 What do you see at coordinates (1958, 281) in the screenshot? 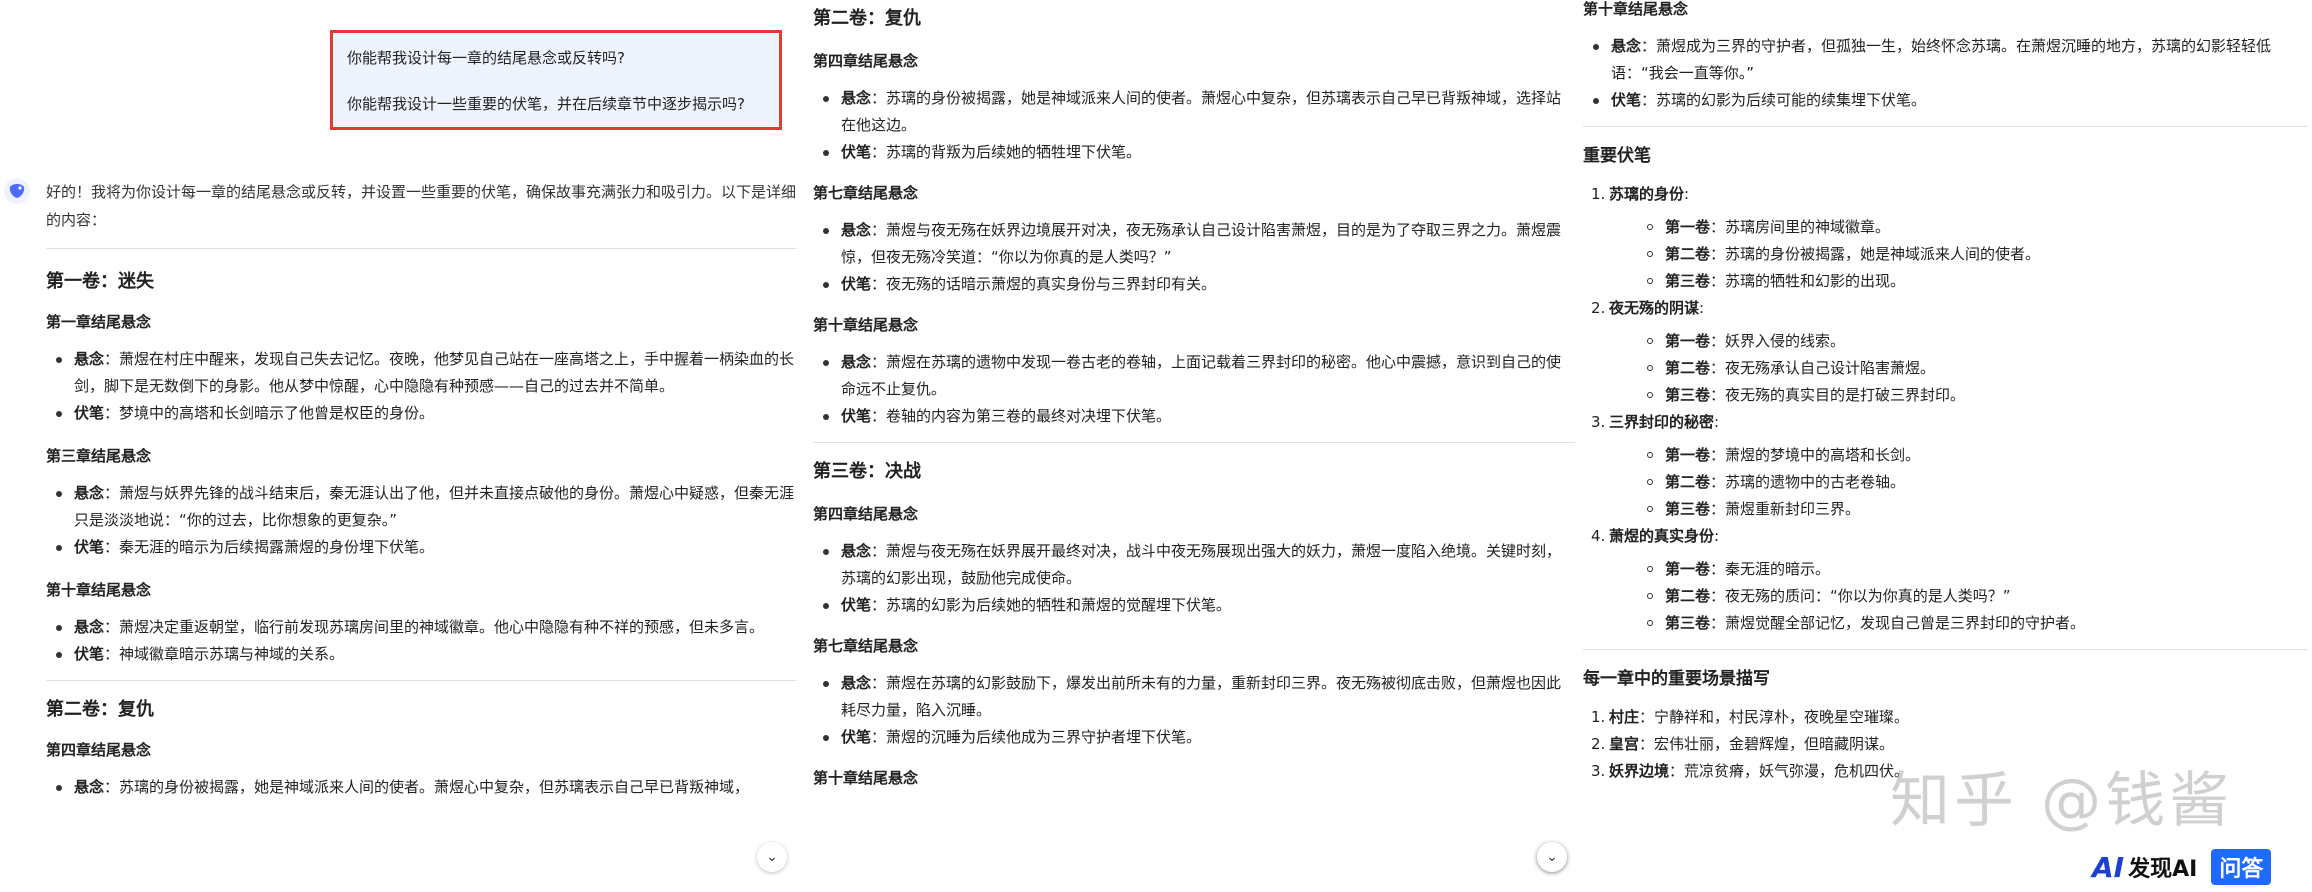
I see `sub-list-item: 第三卷：苏璃的牺牲和幻影的出现。` at bounding box center [1958, 281].